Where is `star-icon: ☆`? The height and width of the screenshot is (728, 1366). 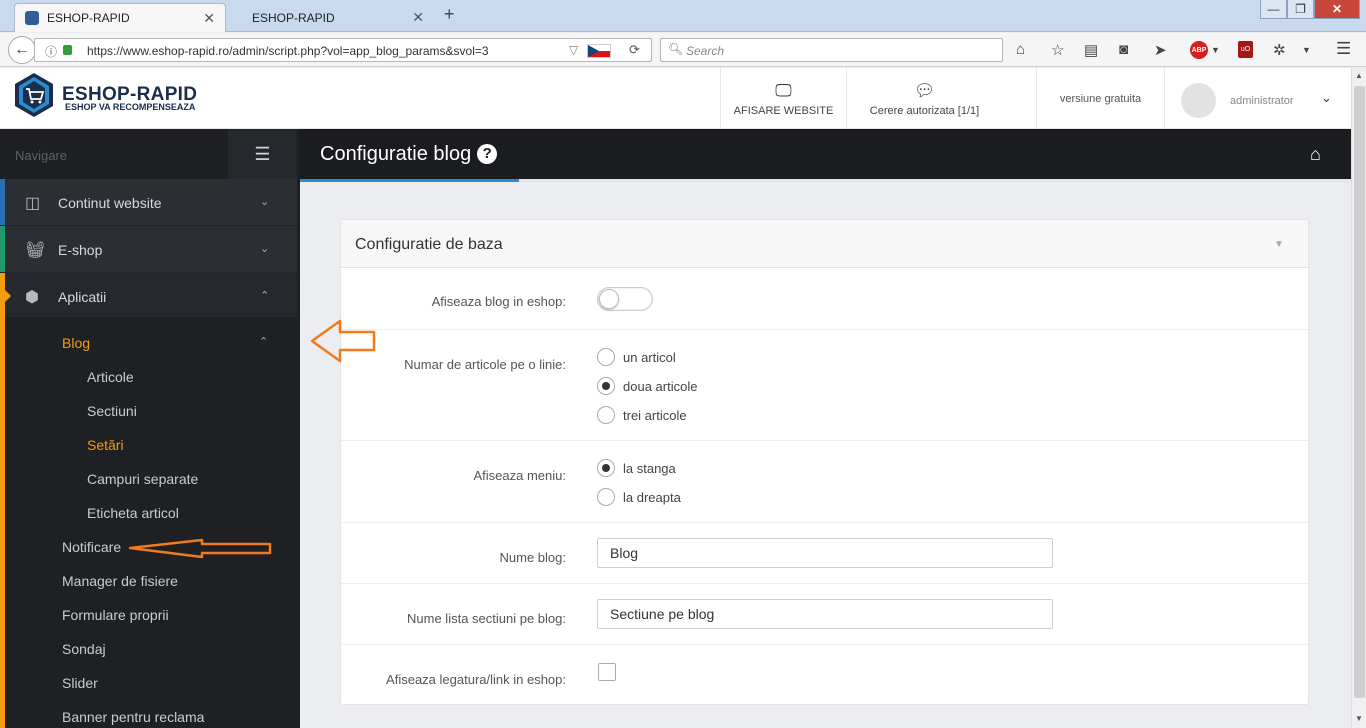
star-icon: ☆ is located at coordinates (1057, 50).